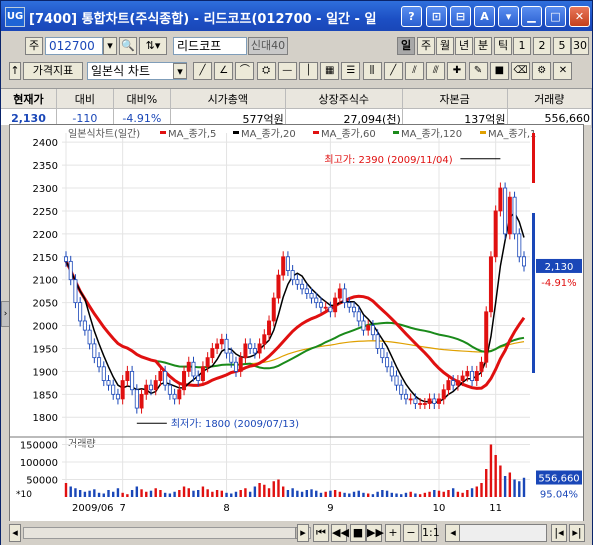 This screenshot has height=545, width=593. I want to click on period-button-0: 일, so click(406, 46).